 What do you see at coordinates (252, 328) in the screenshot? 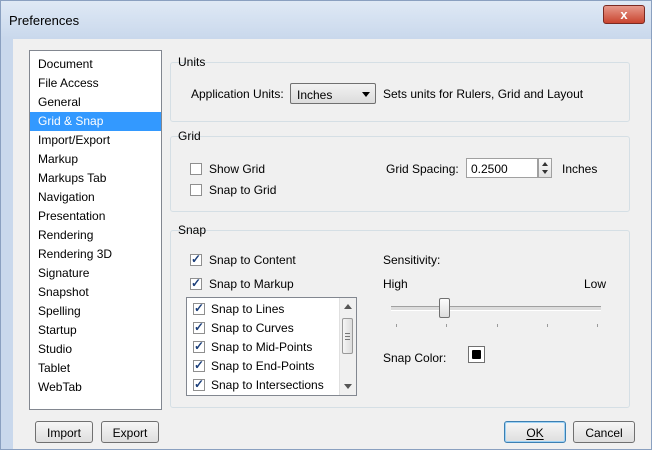
I see `snap-option-label: Snap to Curves` at bounding box center [252, 328].